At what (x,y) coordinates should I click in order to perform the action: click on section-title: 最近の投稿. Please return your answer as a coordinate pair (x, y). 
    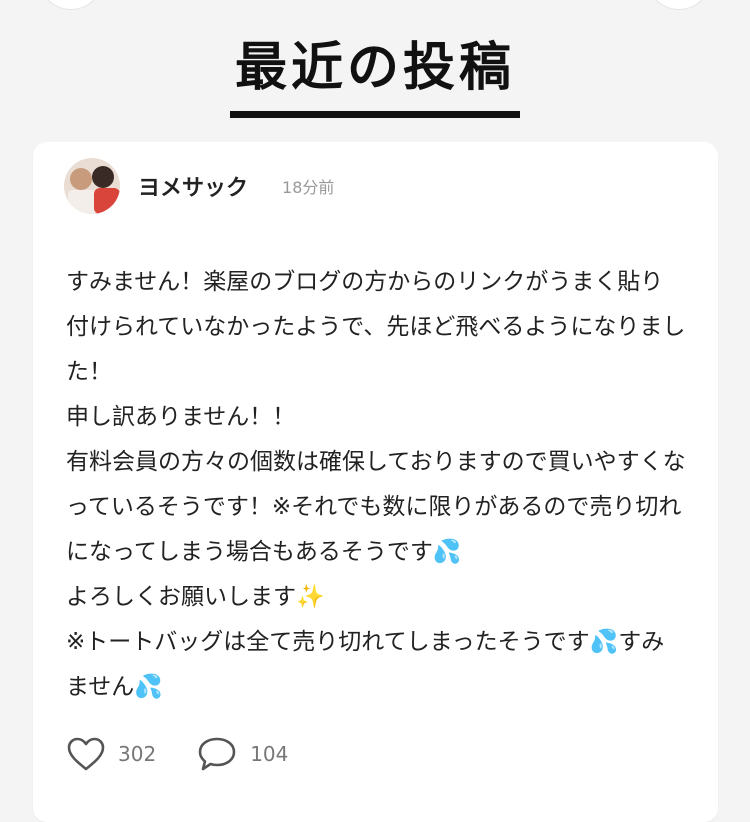
    Looking at the image, I should click on (374, 68).